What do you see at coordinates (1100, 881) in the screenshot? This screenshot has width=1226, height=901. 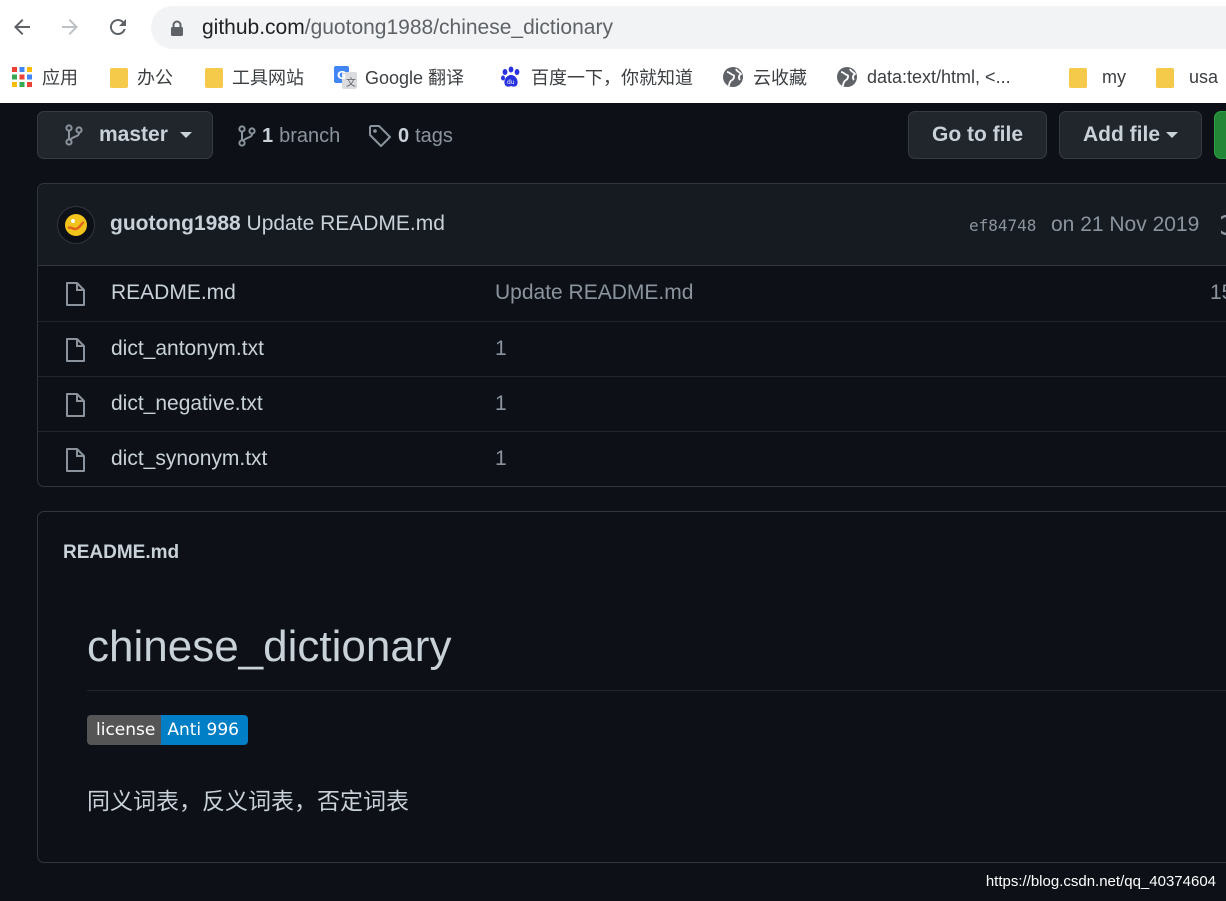 I see `csdn-watermark: https://blog.csdn.net/qq_40374604` at bounding box center [1100, 881].